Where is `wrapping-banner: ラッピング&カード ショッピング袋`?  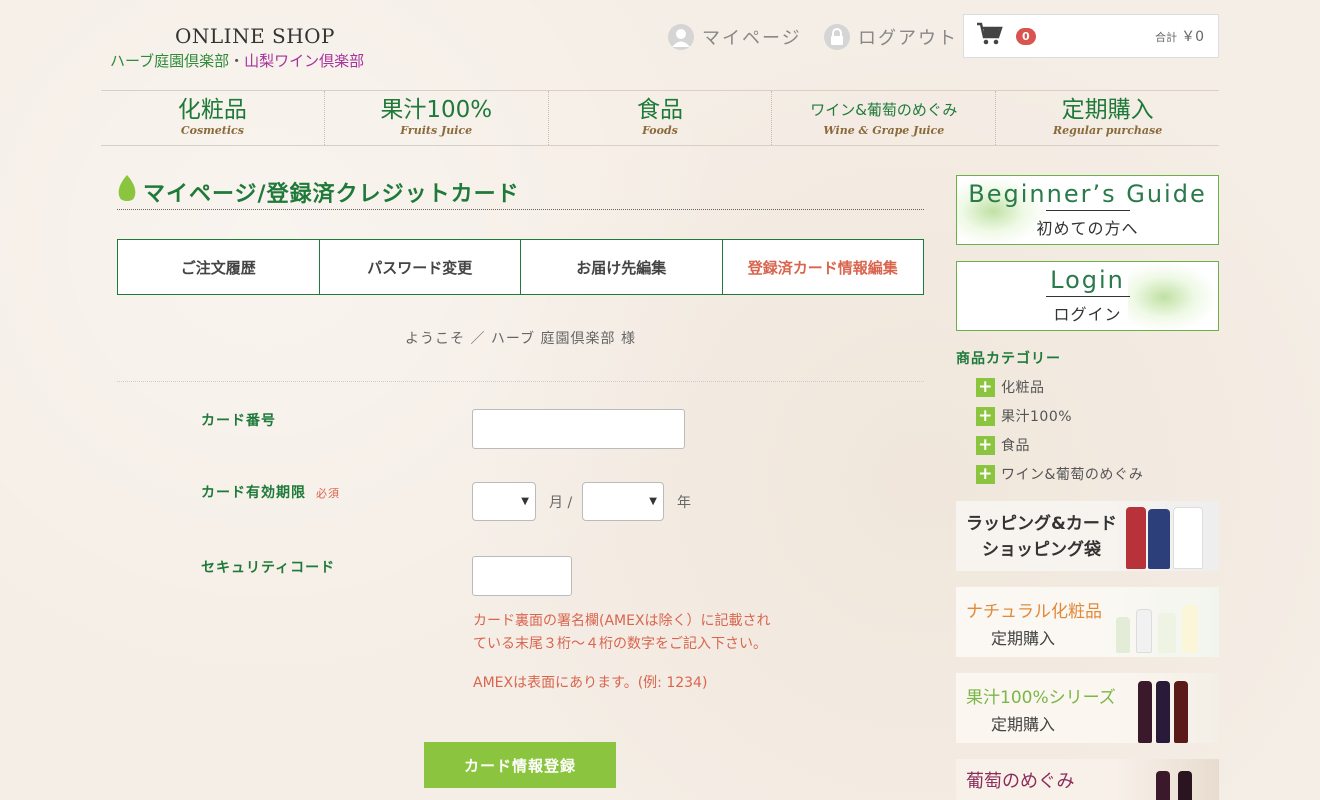
wrapping-banner: ラッピング&カード ショッピング袋 is located at coordinates (1087, 536).